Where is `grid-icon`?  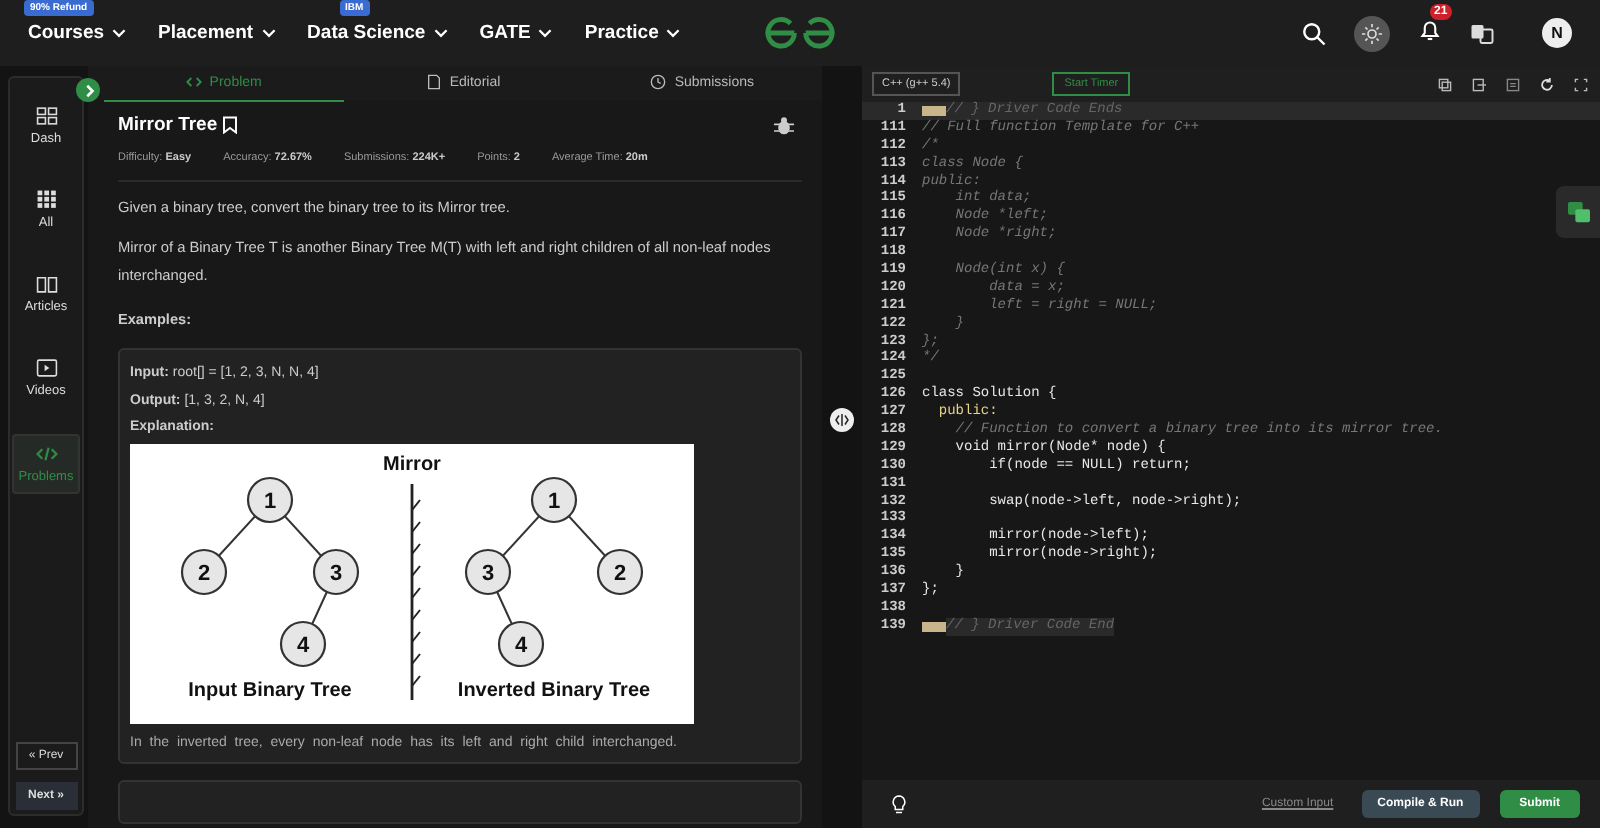 grid-icon is located at coordinates (46, 200).